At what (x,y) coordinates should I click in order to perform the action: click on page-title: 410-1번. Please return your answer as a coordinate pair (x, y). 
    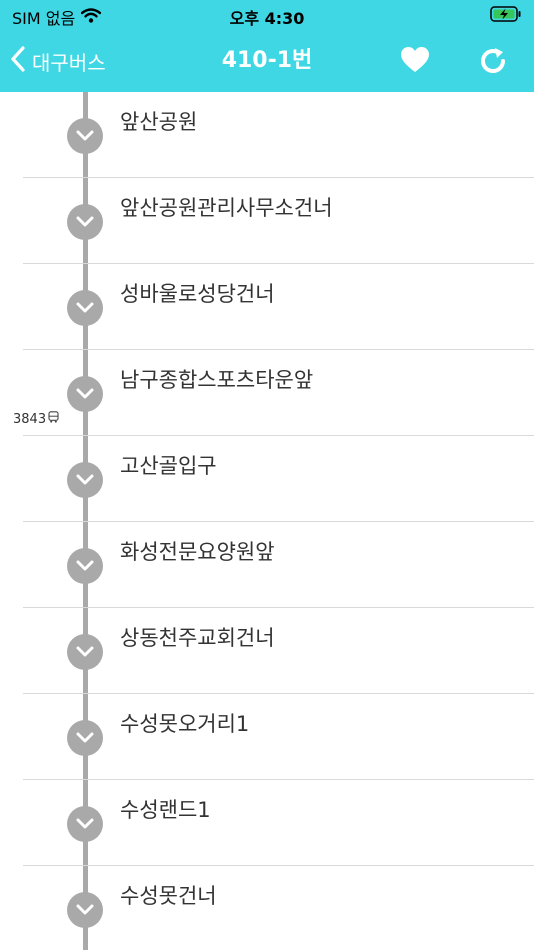
    Looking at the image, I should click on (267, 60).